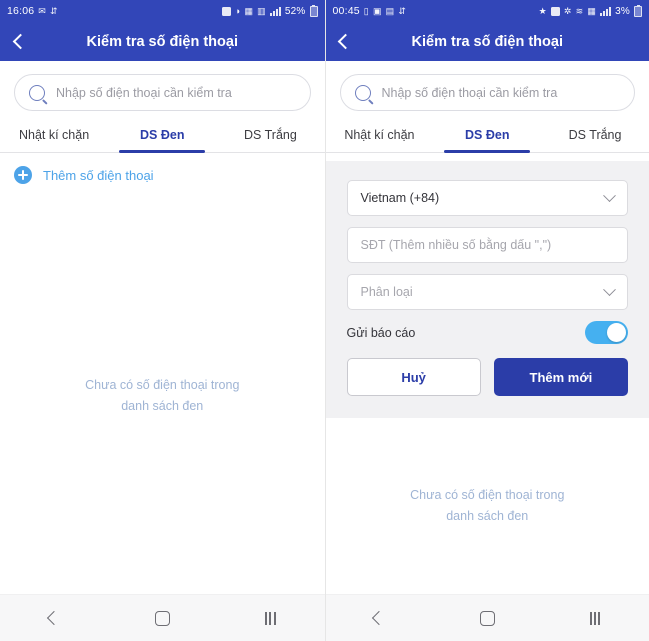 This screenshot has height=641, width=649. What do you see at coordinates (42, 10) in the screenshot?
I see `message-icon: ✉` at bounding box center [42, 10].